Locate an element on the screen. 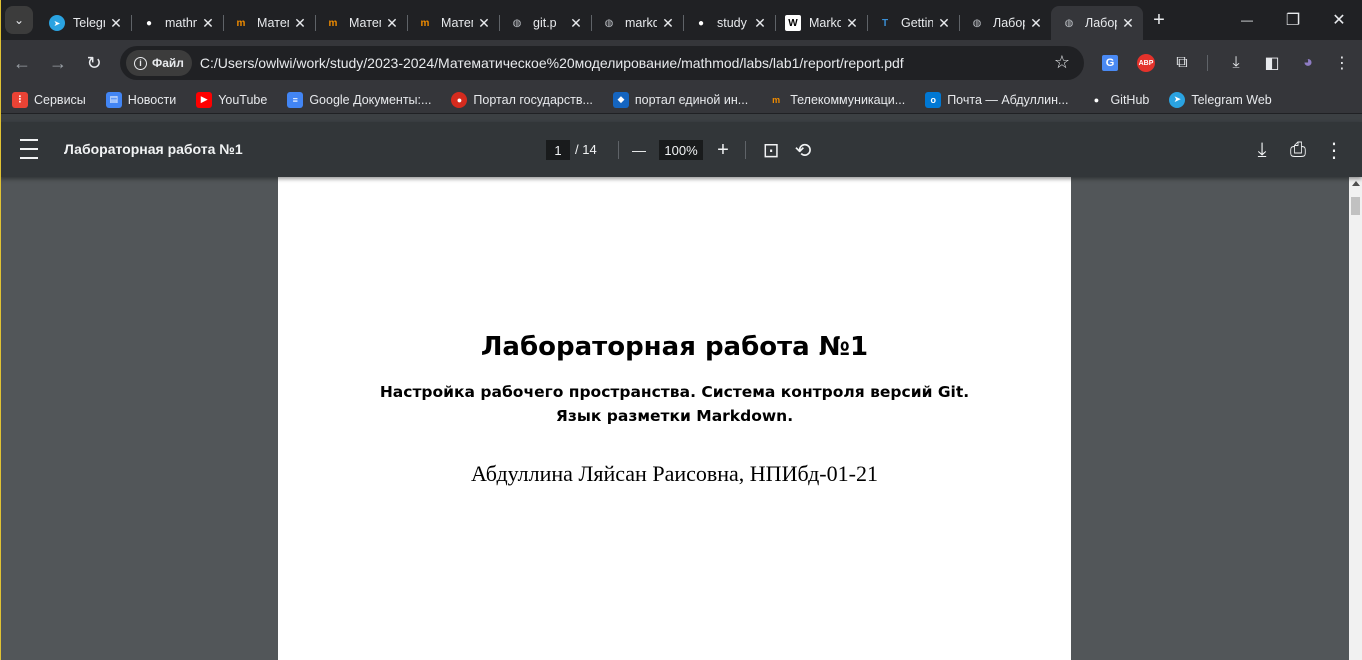  print-button: ⎙ is located at coordinates (1298, 150).